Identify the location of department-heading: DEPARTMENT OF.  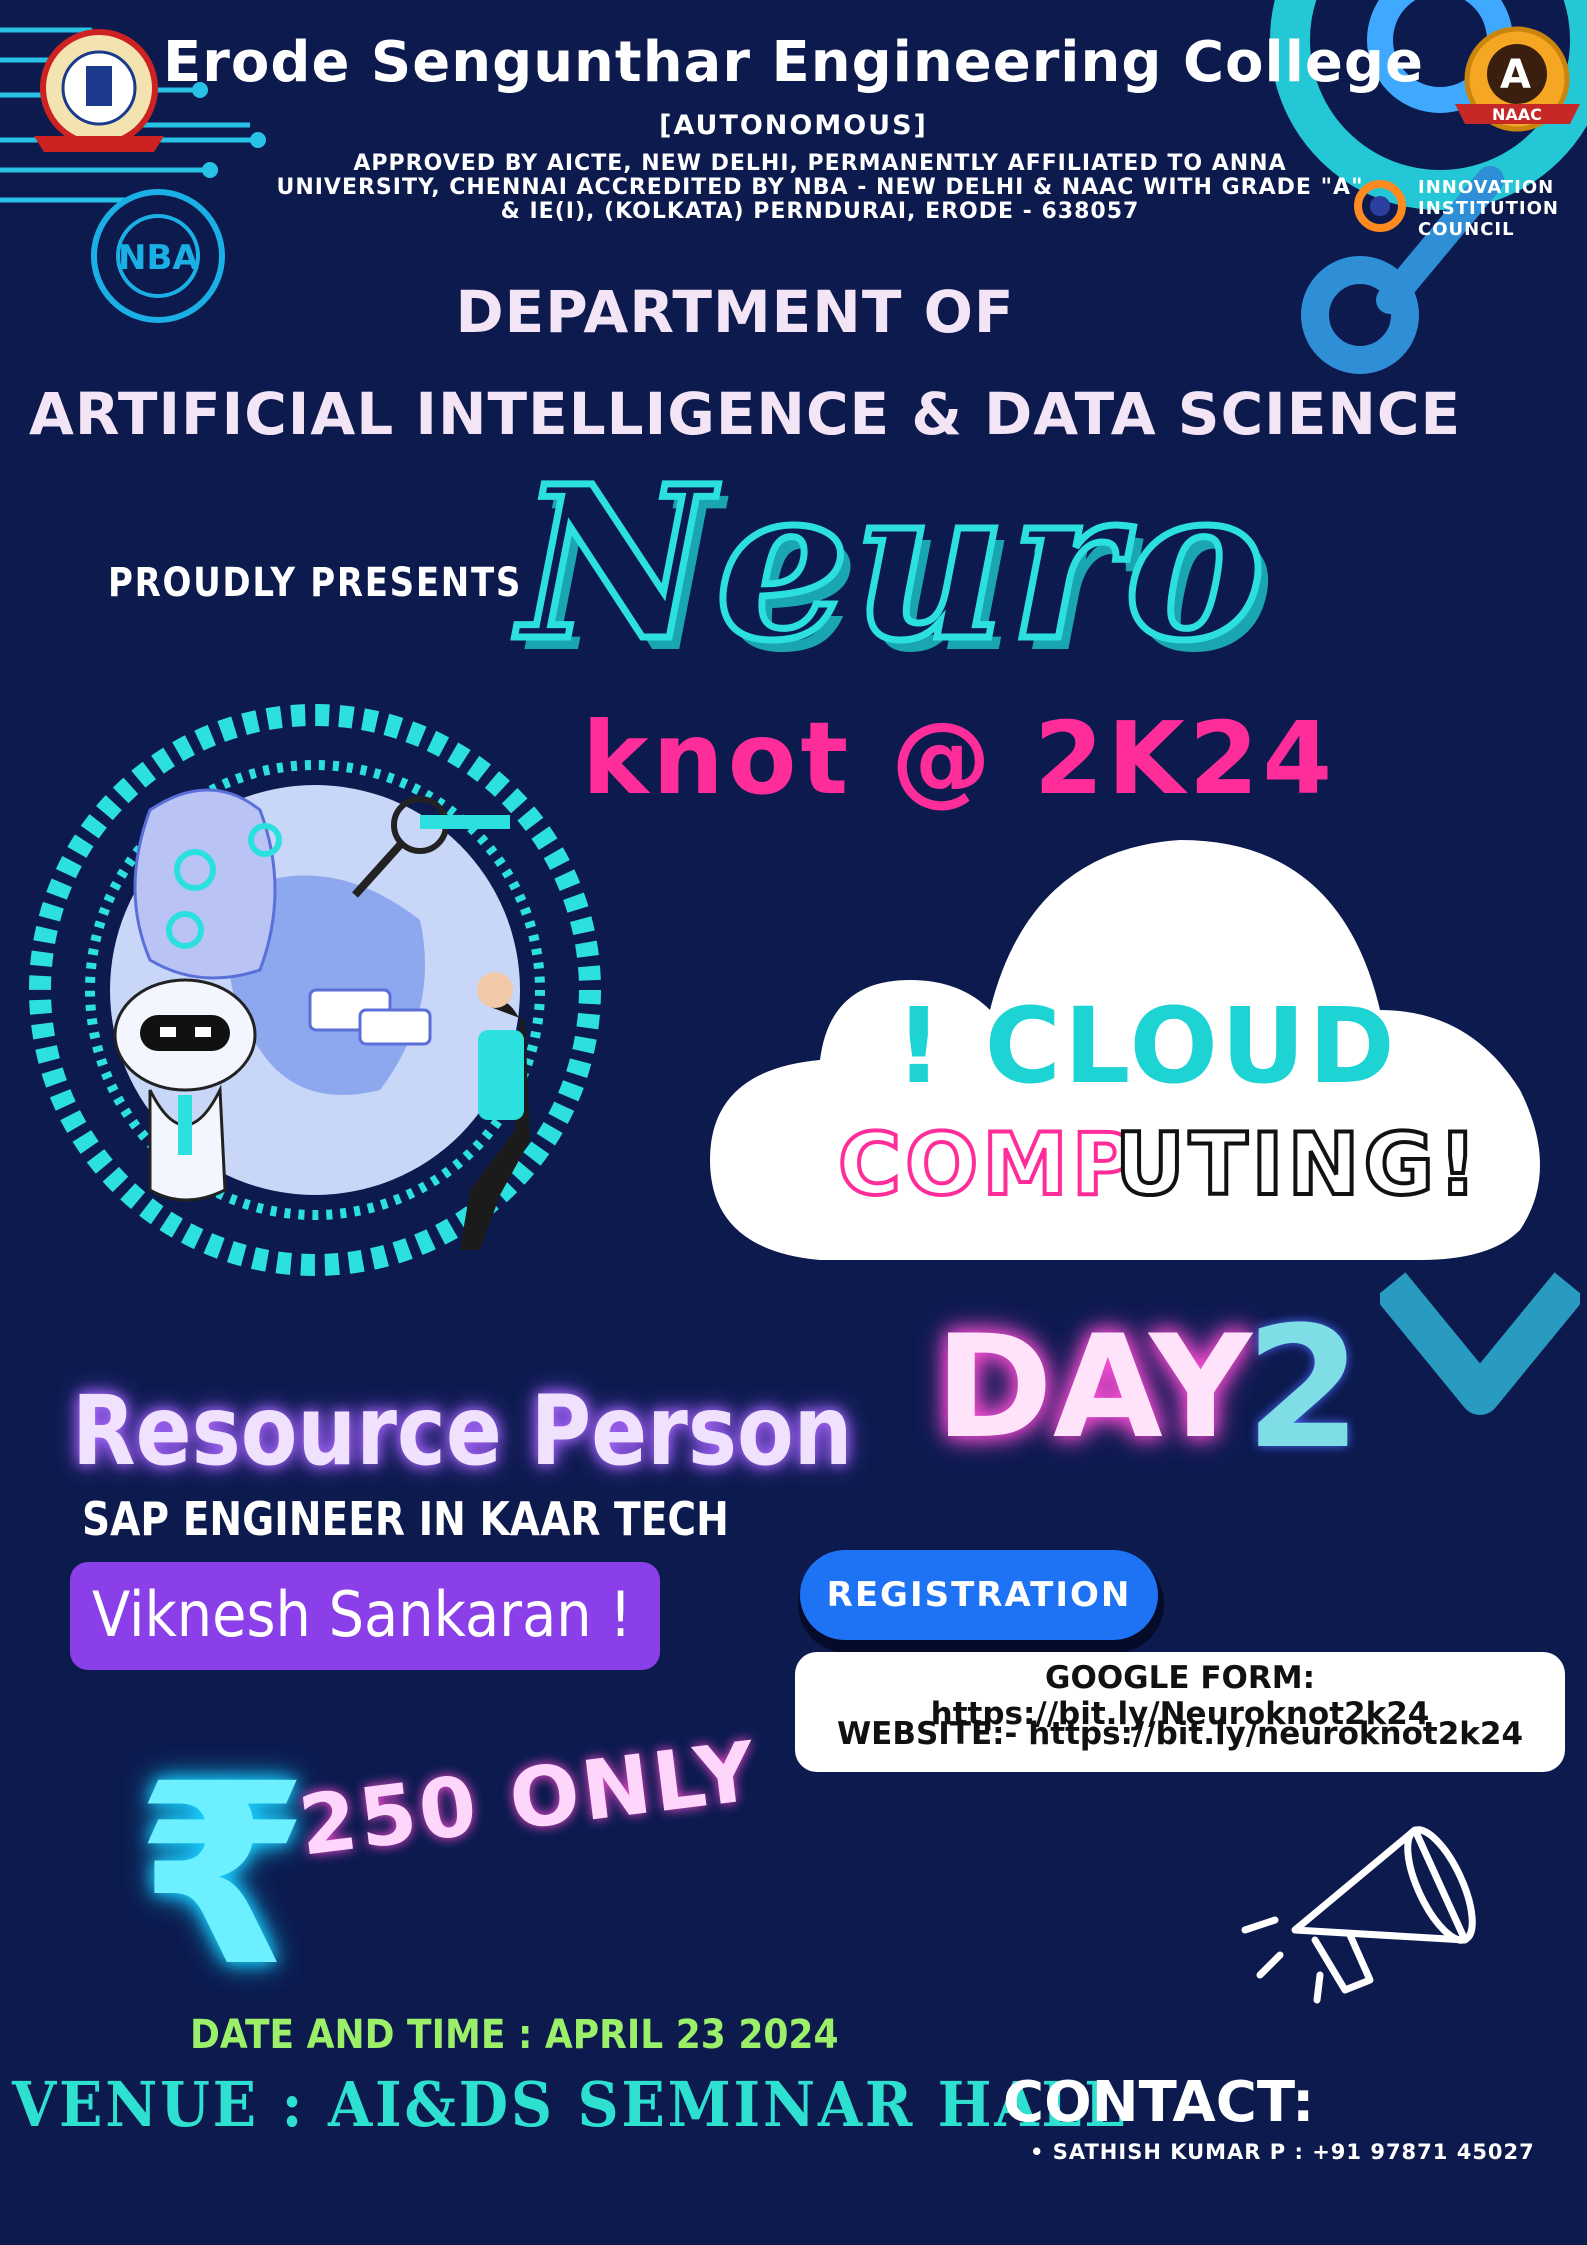
(735, 312).